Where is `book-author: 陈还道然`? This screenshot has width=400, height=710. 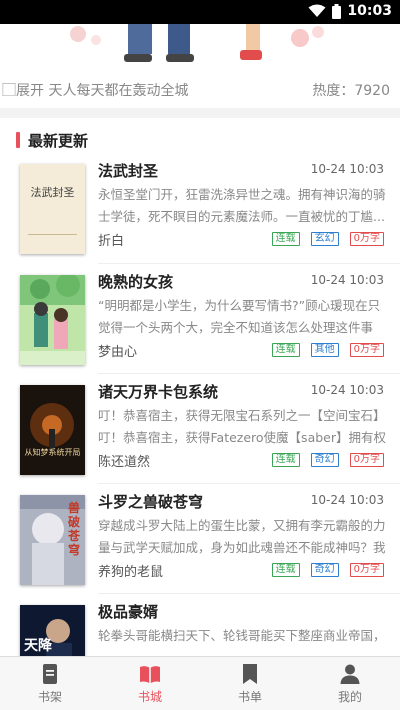
book-author: 陈还道然 is located at coordinates (124, 462).